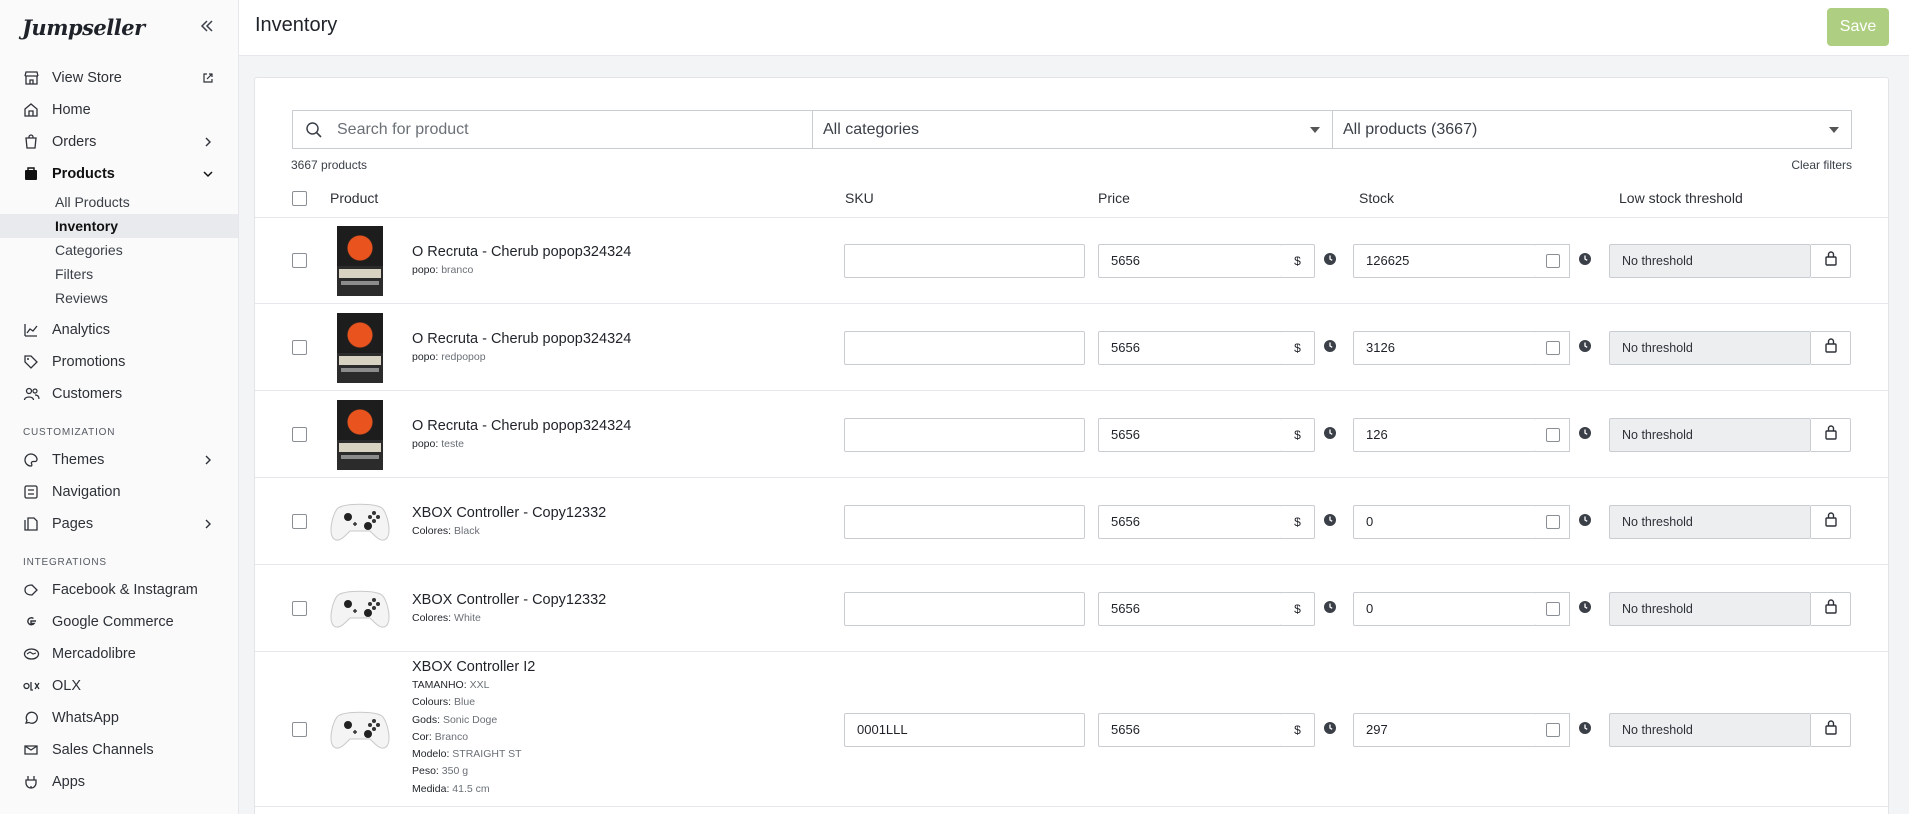 The width and height of the screenshot is (1909, 814). What do you see at coordinates (119, 686) in the screenshot?
I see `sidebar-item-olx: OLX` at bounding box center [119, 686].